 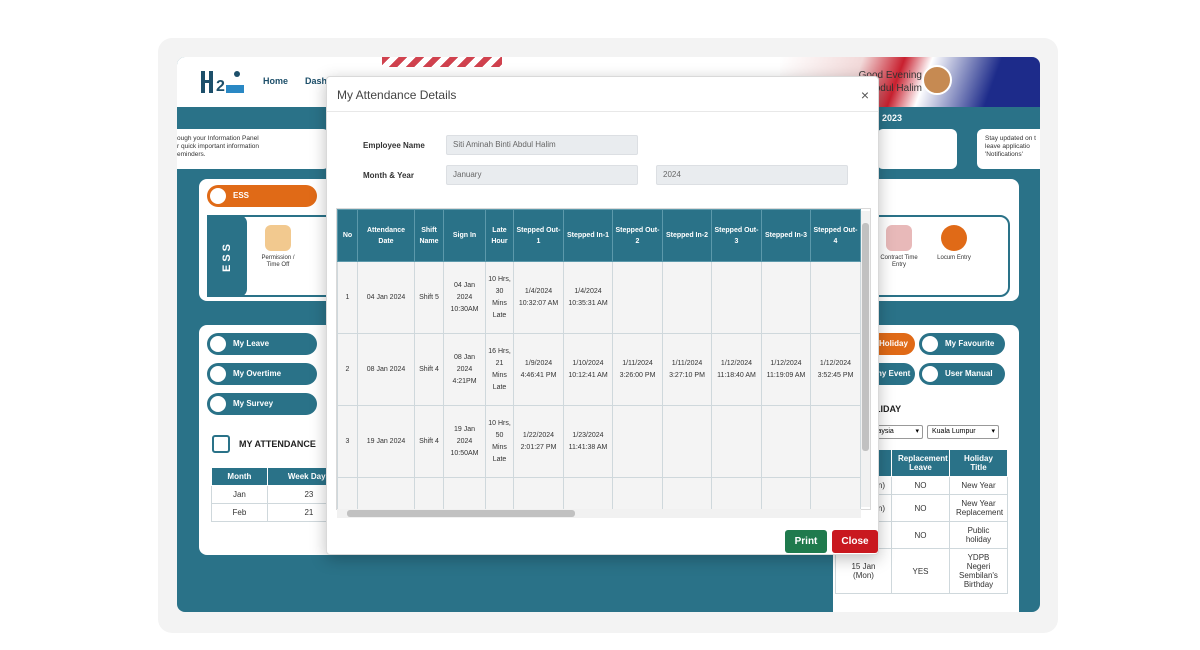 What do you see at coordinates (347, 297) in the screenshot?
I see `table-cell: 1` at bounding box center [347, 297].